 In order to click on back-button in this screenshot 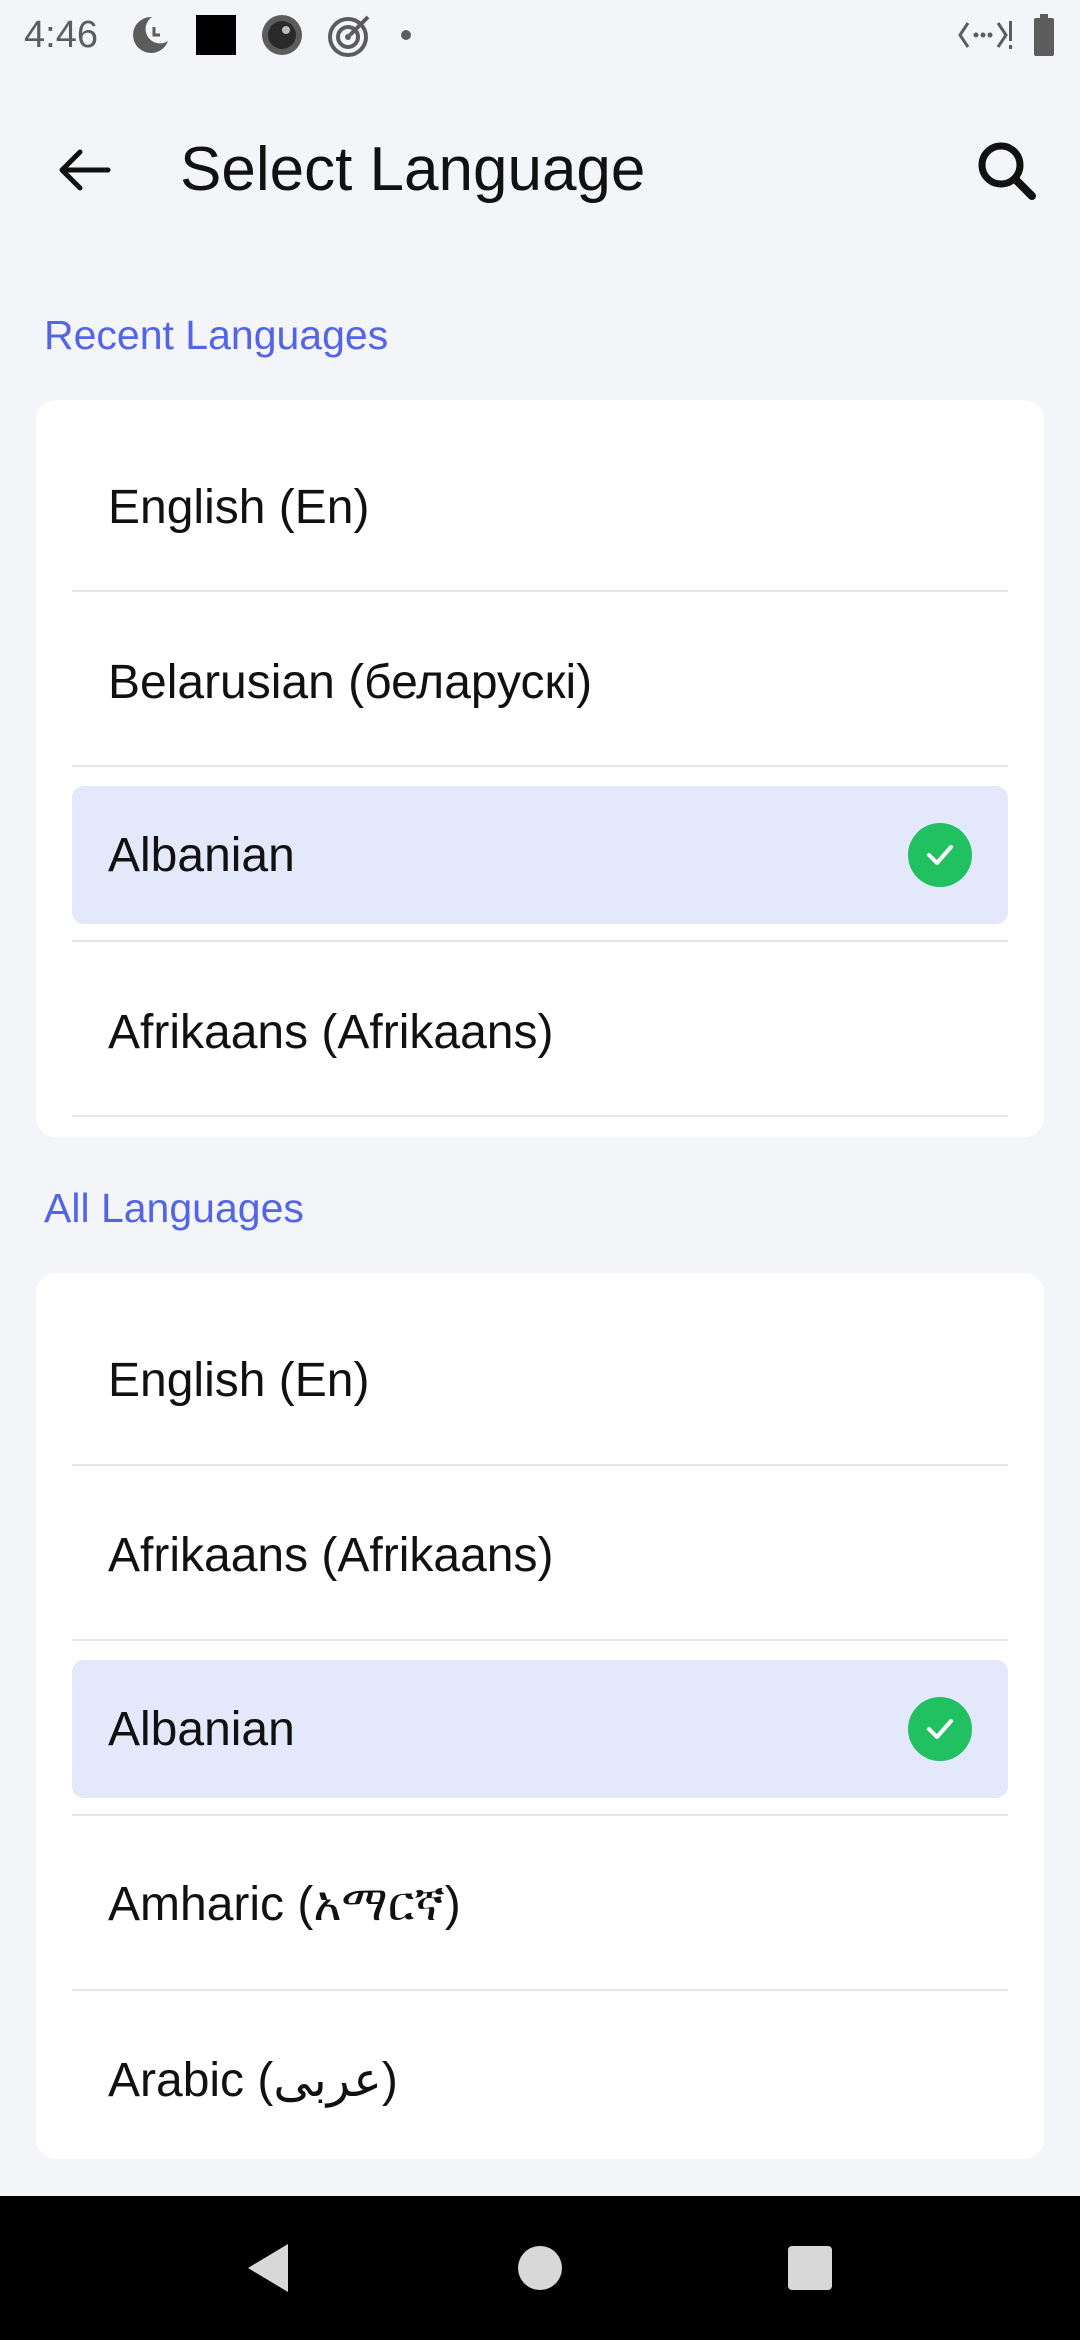, I will do `click(84, 170)`.